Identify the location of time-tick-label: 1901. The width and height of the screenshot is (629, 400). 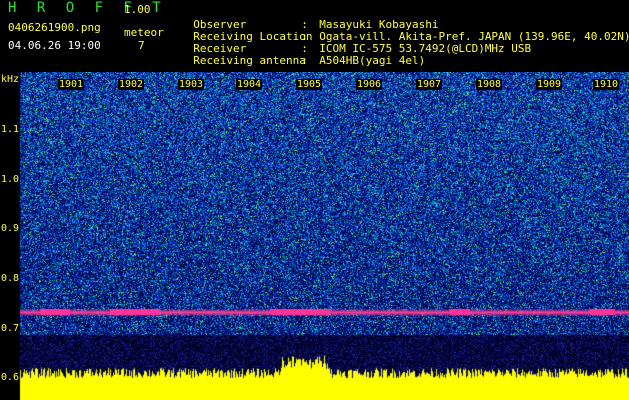
(71, 84).